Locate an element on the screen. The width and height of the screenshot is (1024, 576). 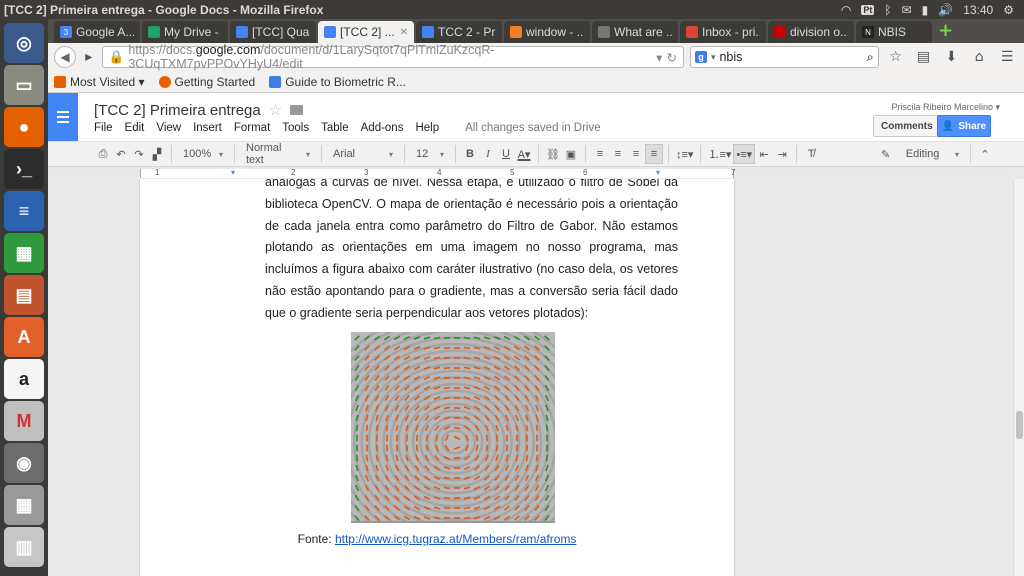
browser-tab: N NBIS is located at coordinates (894, 32).